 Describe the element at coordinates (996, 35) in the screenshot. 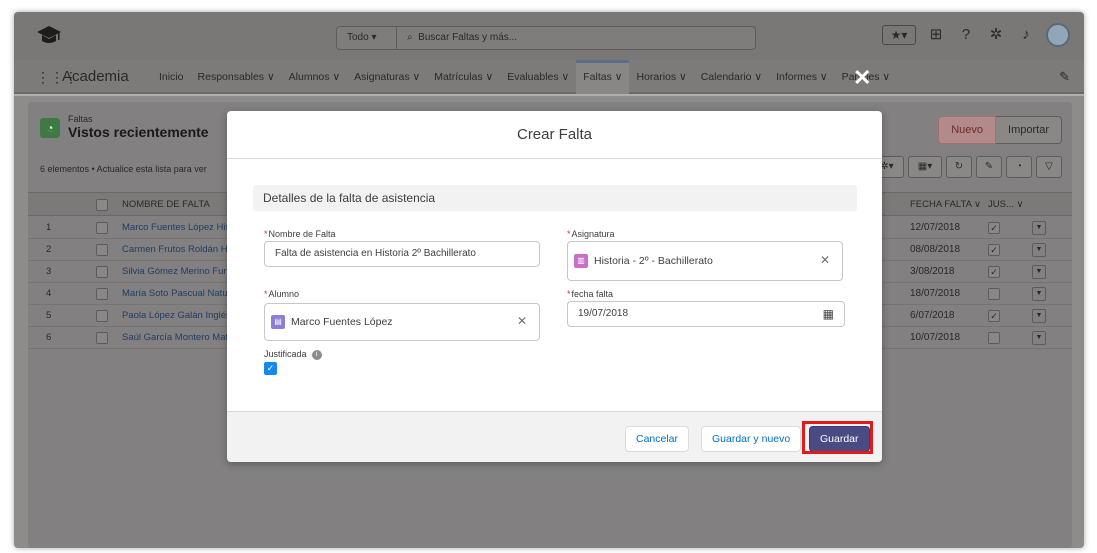

I see `setup-gear-icon: ✲` at that location.